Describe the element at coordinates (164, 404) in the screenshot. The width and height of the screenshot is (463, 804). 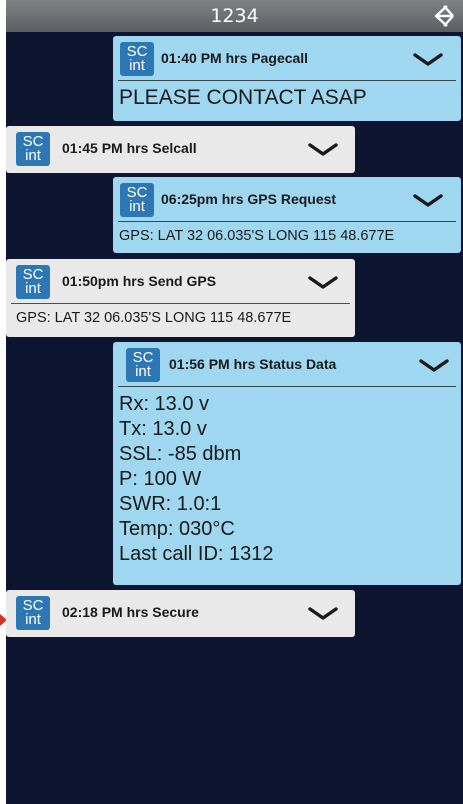
I see `status-line: Rx: 13.0 v` at that location.